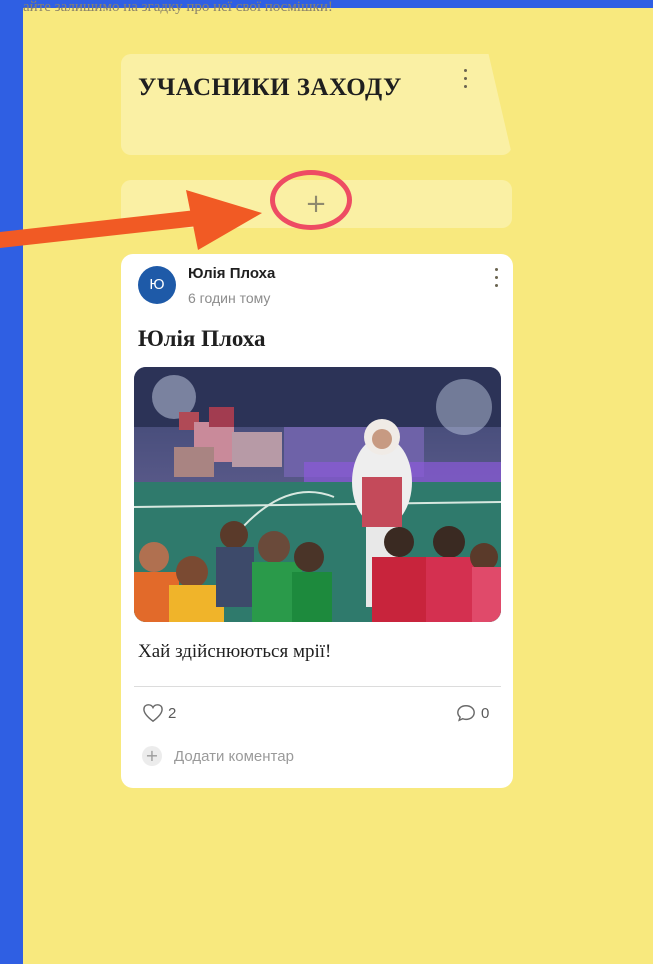 Image resolution: width=653 pixels, height=964 pixels. I want to click on plus-icon: +, so click(152, 756).